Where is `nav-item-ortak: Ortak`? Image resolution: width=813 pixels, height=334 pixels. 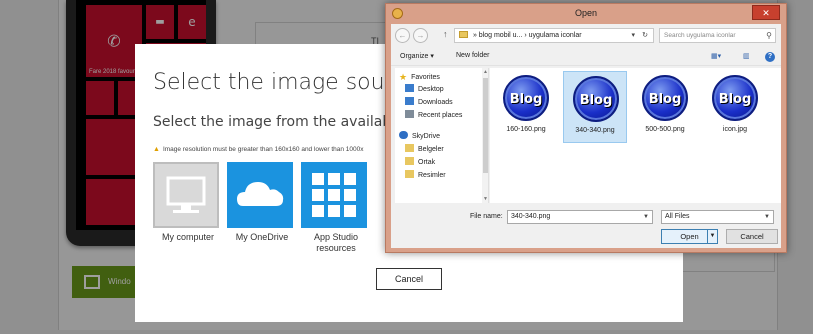 nav-item-ortak: Ortak is located at coordinates (420, 163).